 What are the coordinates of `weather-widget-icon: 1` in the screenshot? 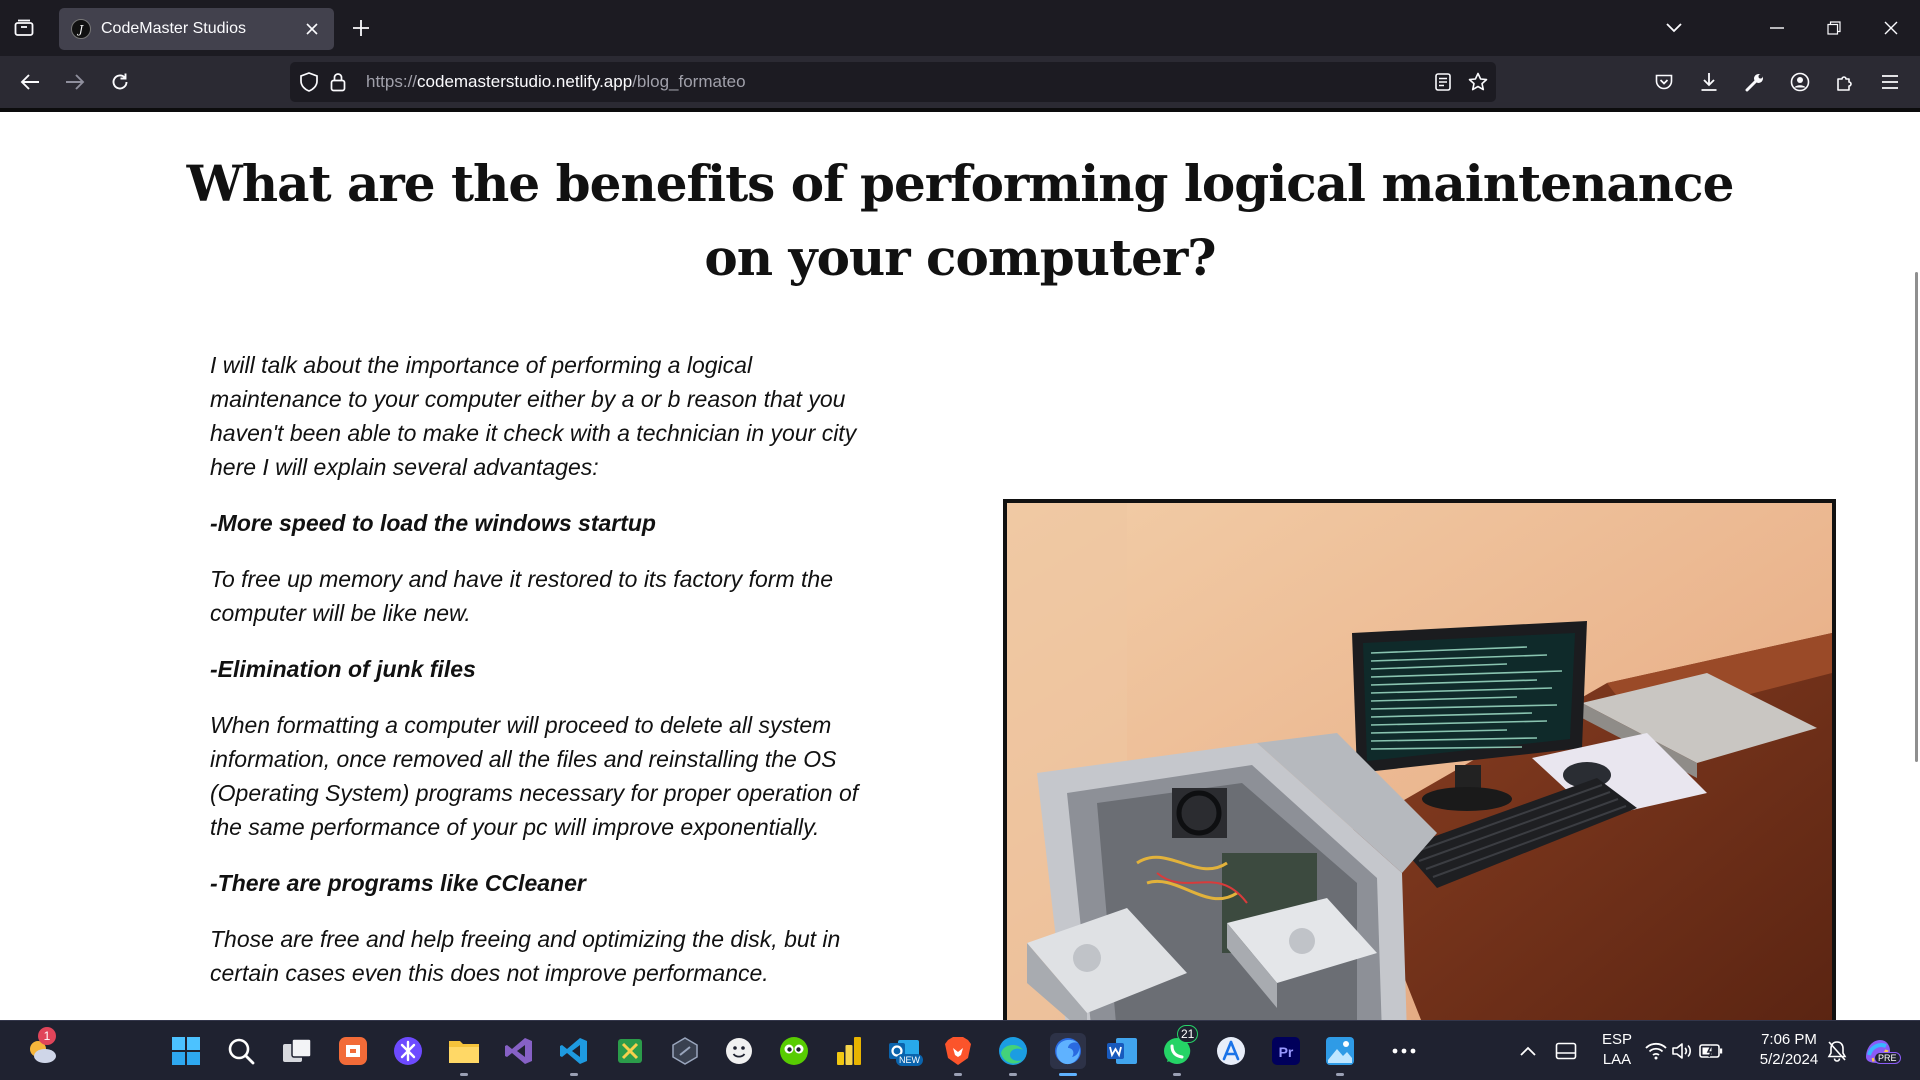 It's located at (42, 1048).